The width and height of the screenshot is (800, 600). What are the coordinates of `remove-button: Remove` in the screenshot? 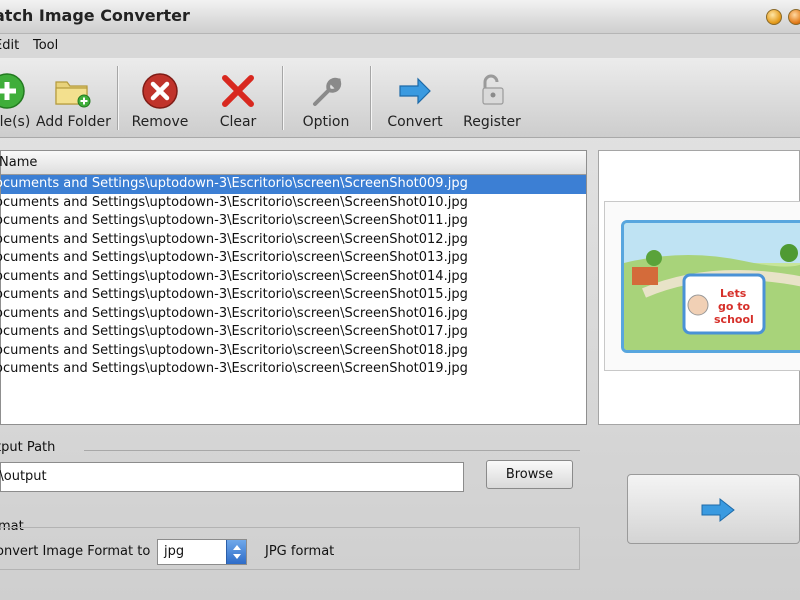 It's located at (160, 98).